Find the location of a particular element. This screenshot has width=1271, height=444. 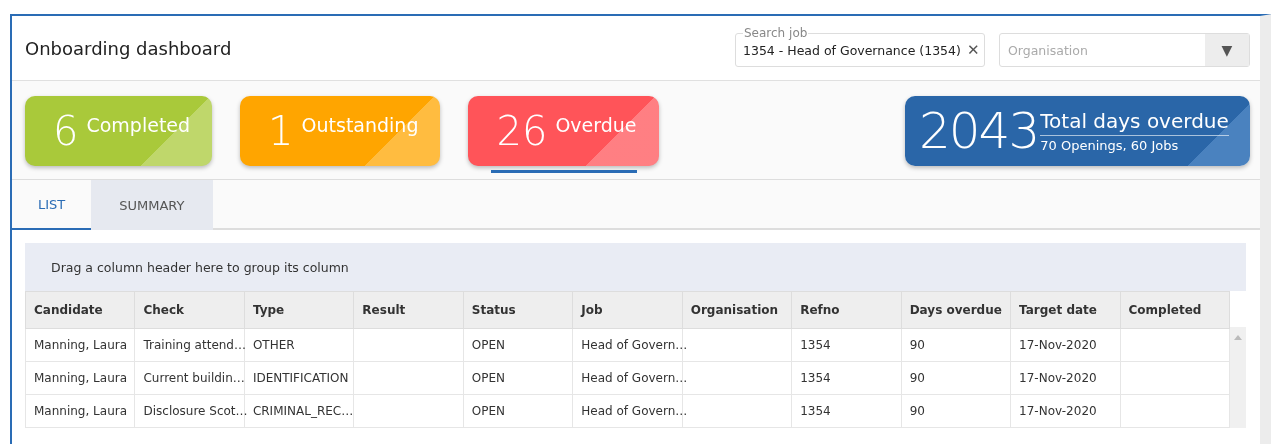

column-header: Check is located at coordinates (189, 310).